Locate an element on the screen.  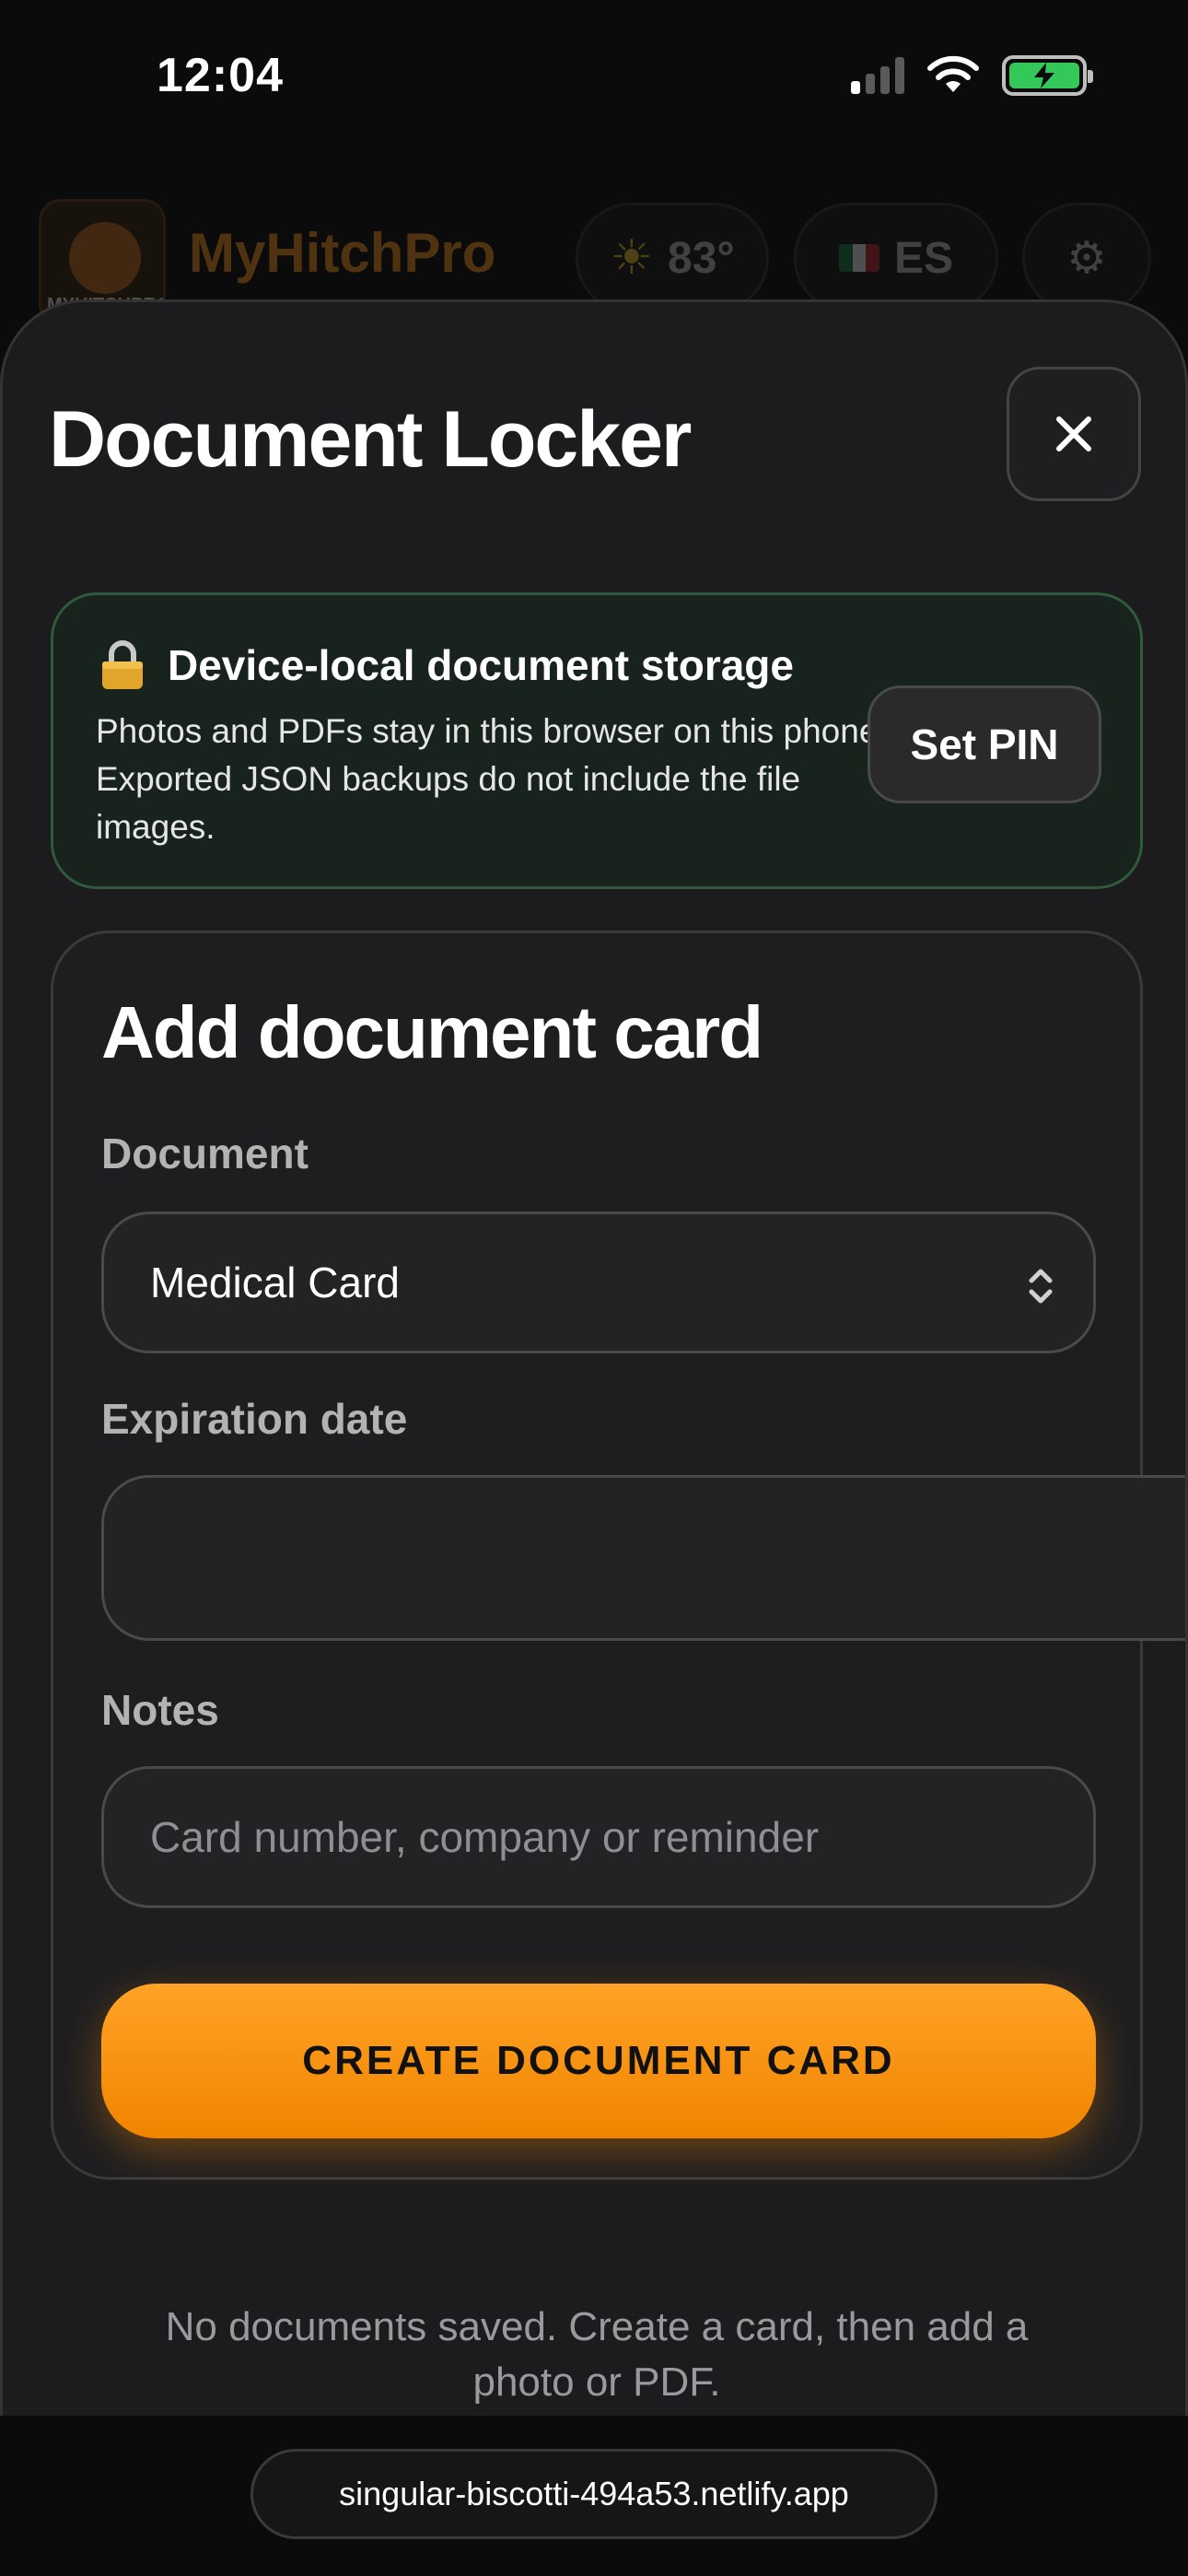
status-time: 12:04 is located at coordinates (220, 75).